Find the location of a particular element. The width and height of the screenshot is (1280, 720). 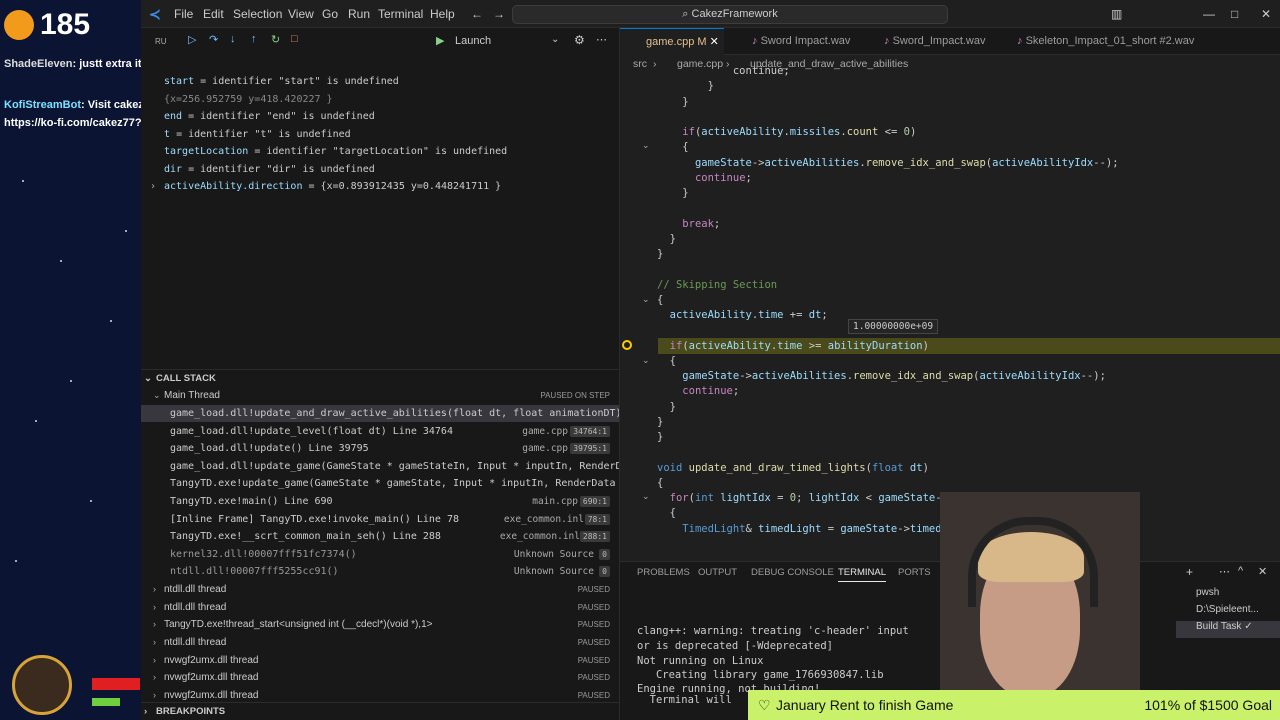

menu-go: Go is located at coordinates (330, 14).